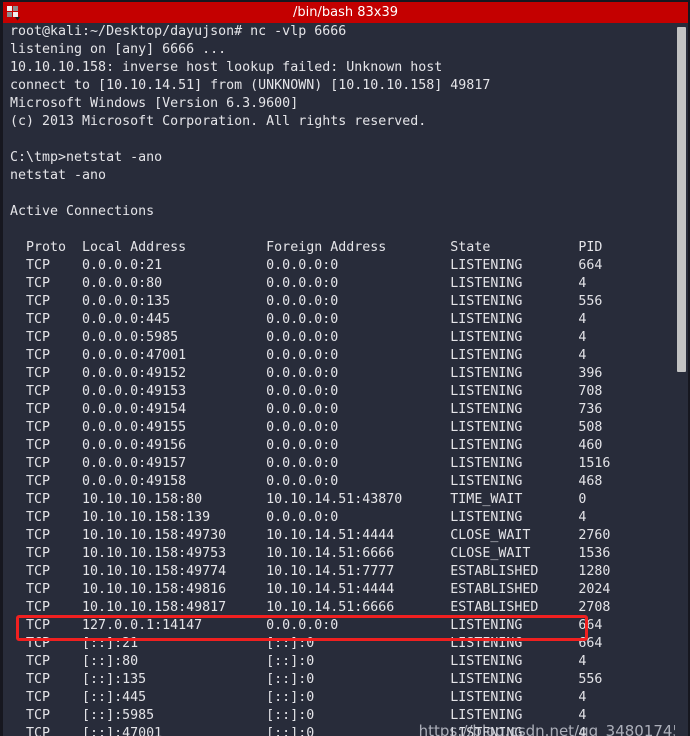 Image resolution: width=690 pixels, height=736 pixels. Describe the element at coordinates (298, 697) in the screenshot. I see `terminal-line: TCP [::]:445 [::]:0 LISTENING 4` at that location.